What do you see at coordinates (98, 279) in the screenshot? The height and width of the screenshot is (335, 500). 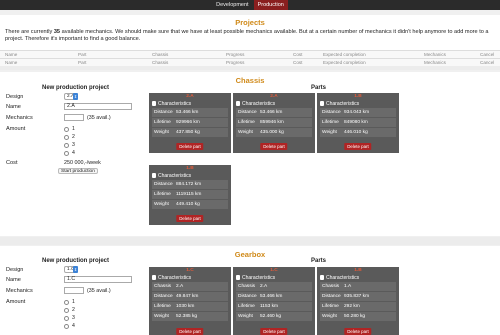 I see `name-input: 1.C` at bounding box center [98, 279].